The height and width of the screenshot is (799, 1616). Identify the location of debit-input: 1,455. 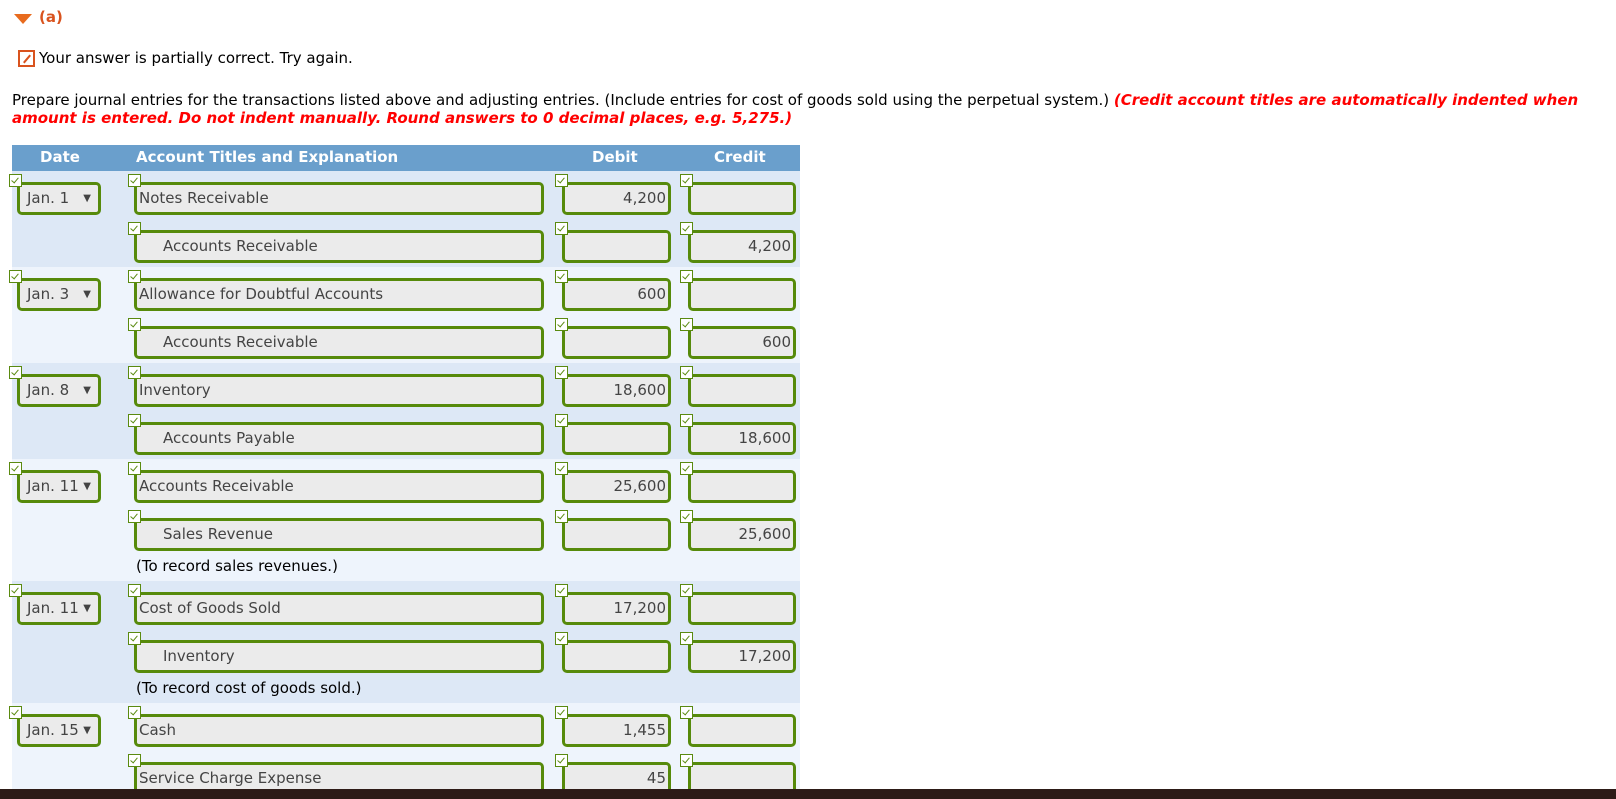
(616, 730).